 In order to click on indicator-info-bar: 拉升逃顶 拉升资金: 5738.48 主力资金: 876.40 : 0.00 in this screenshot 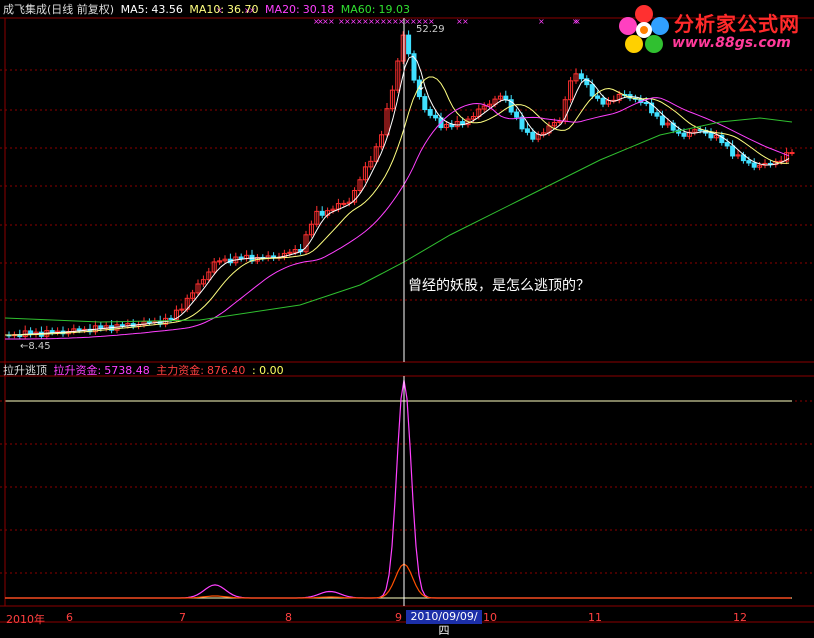, I will do `click(145, 371)`.